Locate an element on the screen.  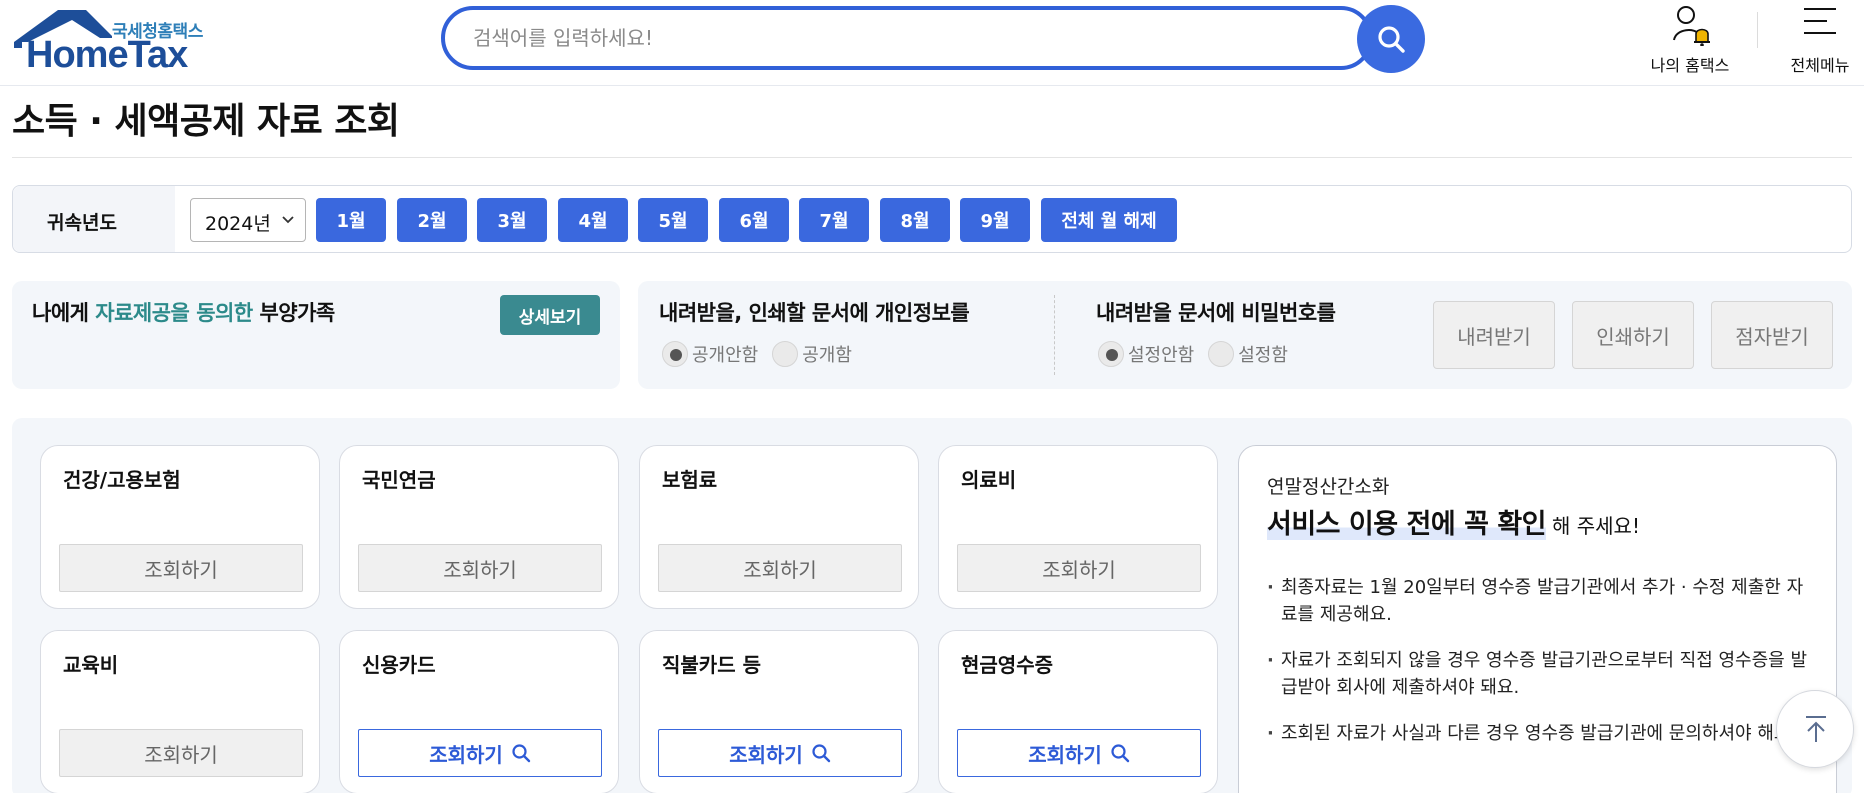
card-insurance-premium: 보험료 조회하기 is located at coordinates (779, 527).